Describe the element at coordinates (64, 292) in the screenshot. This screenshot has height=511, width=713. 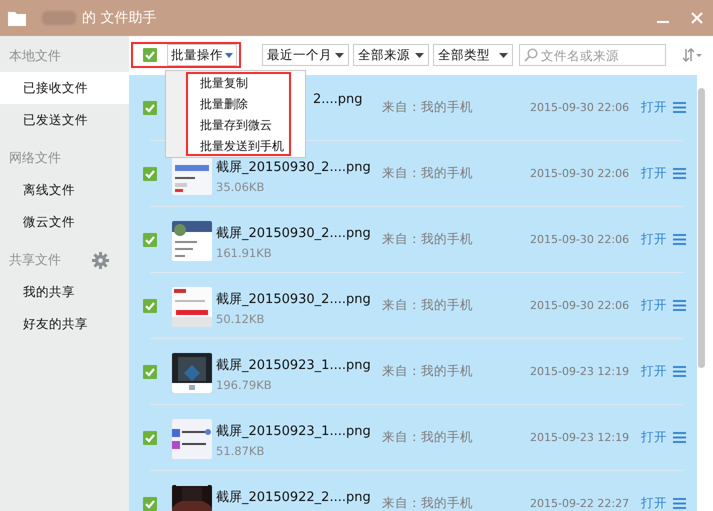
I see `sidebar-item: 我的共享` at that location.